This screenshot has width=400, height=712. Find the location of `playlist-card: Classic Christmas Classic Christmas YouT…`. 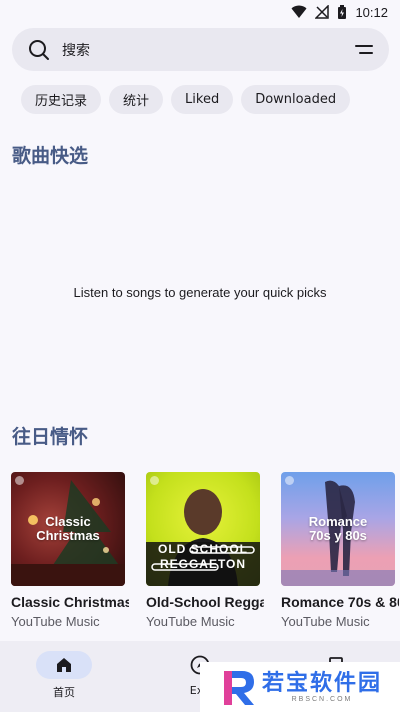

playlist-card: Classic Christmas Classic Christmas YouT… is located at coordinates (70, 550).